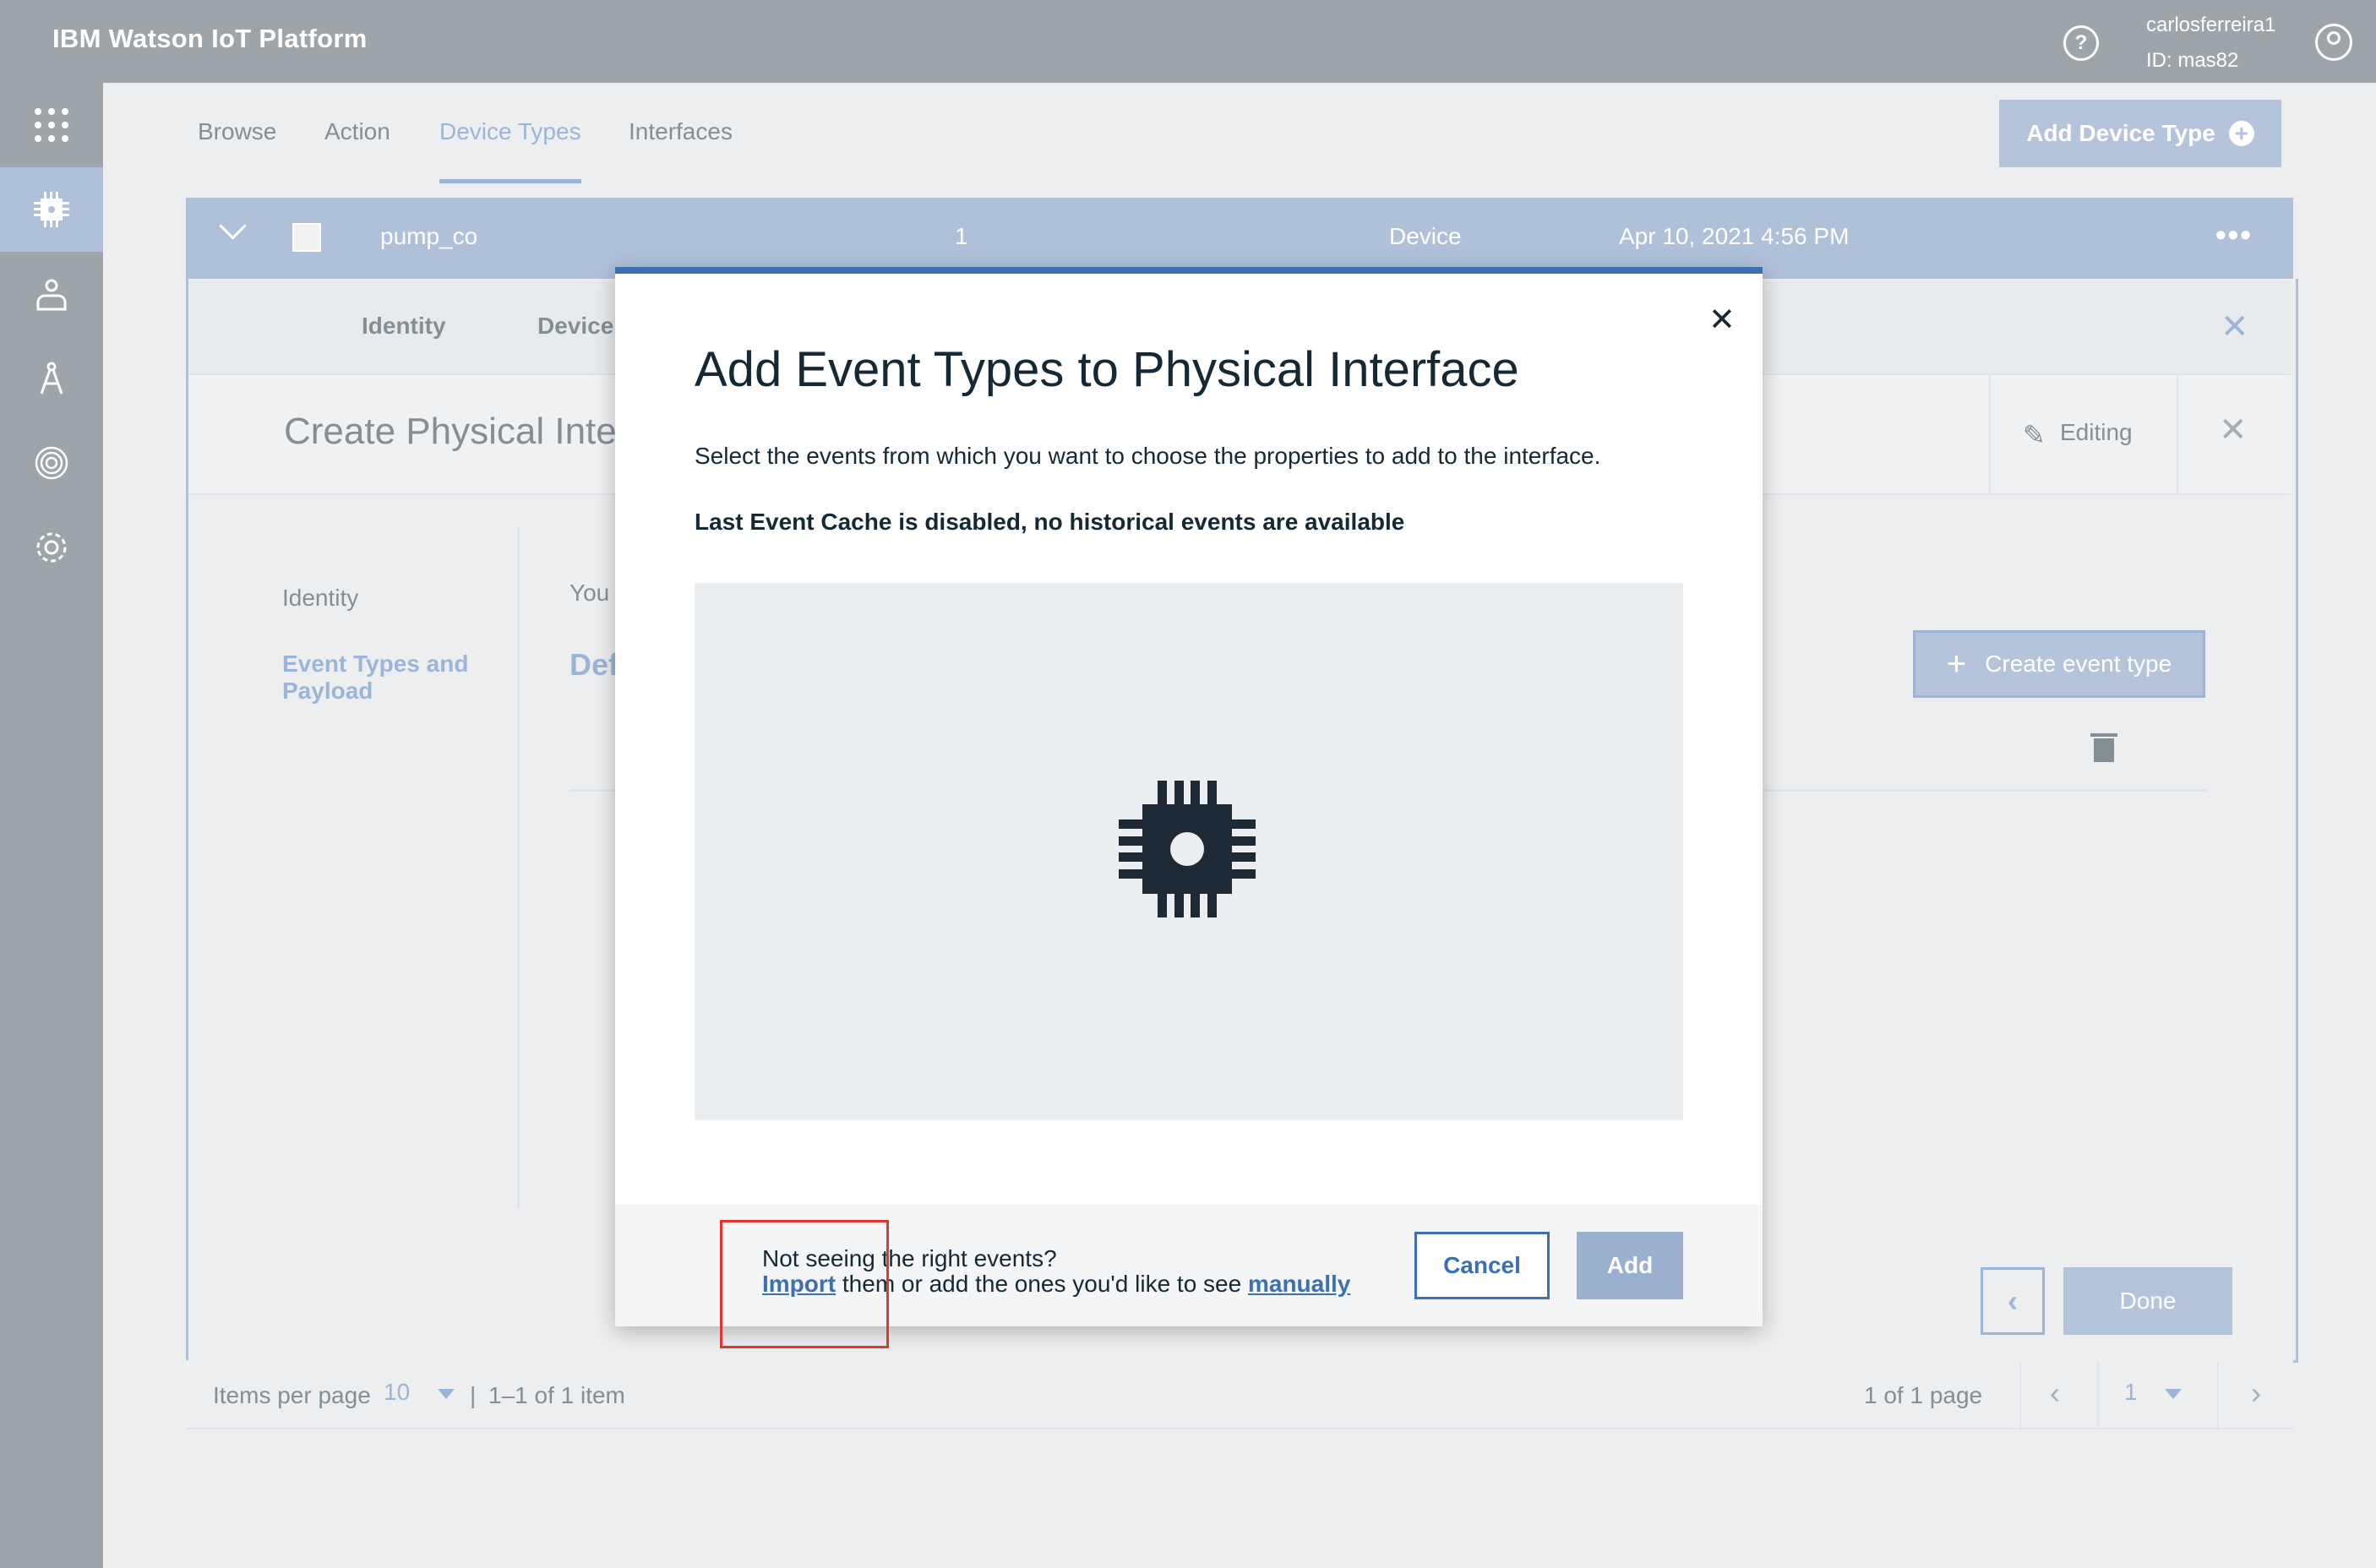  I want to click on cancel-button: Cancel, so click(1482, 1265).